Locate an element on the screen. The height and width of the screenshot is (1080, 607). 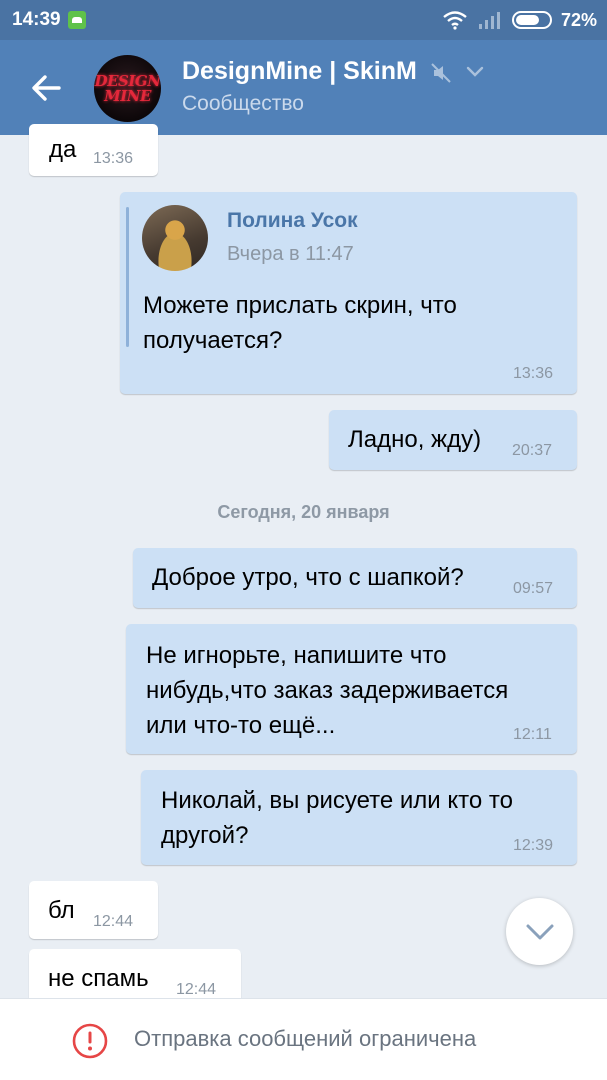
status-time: 14:39 is located at coordinates (36, 19).